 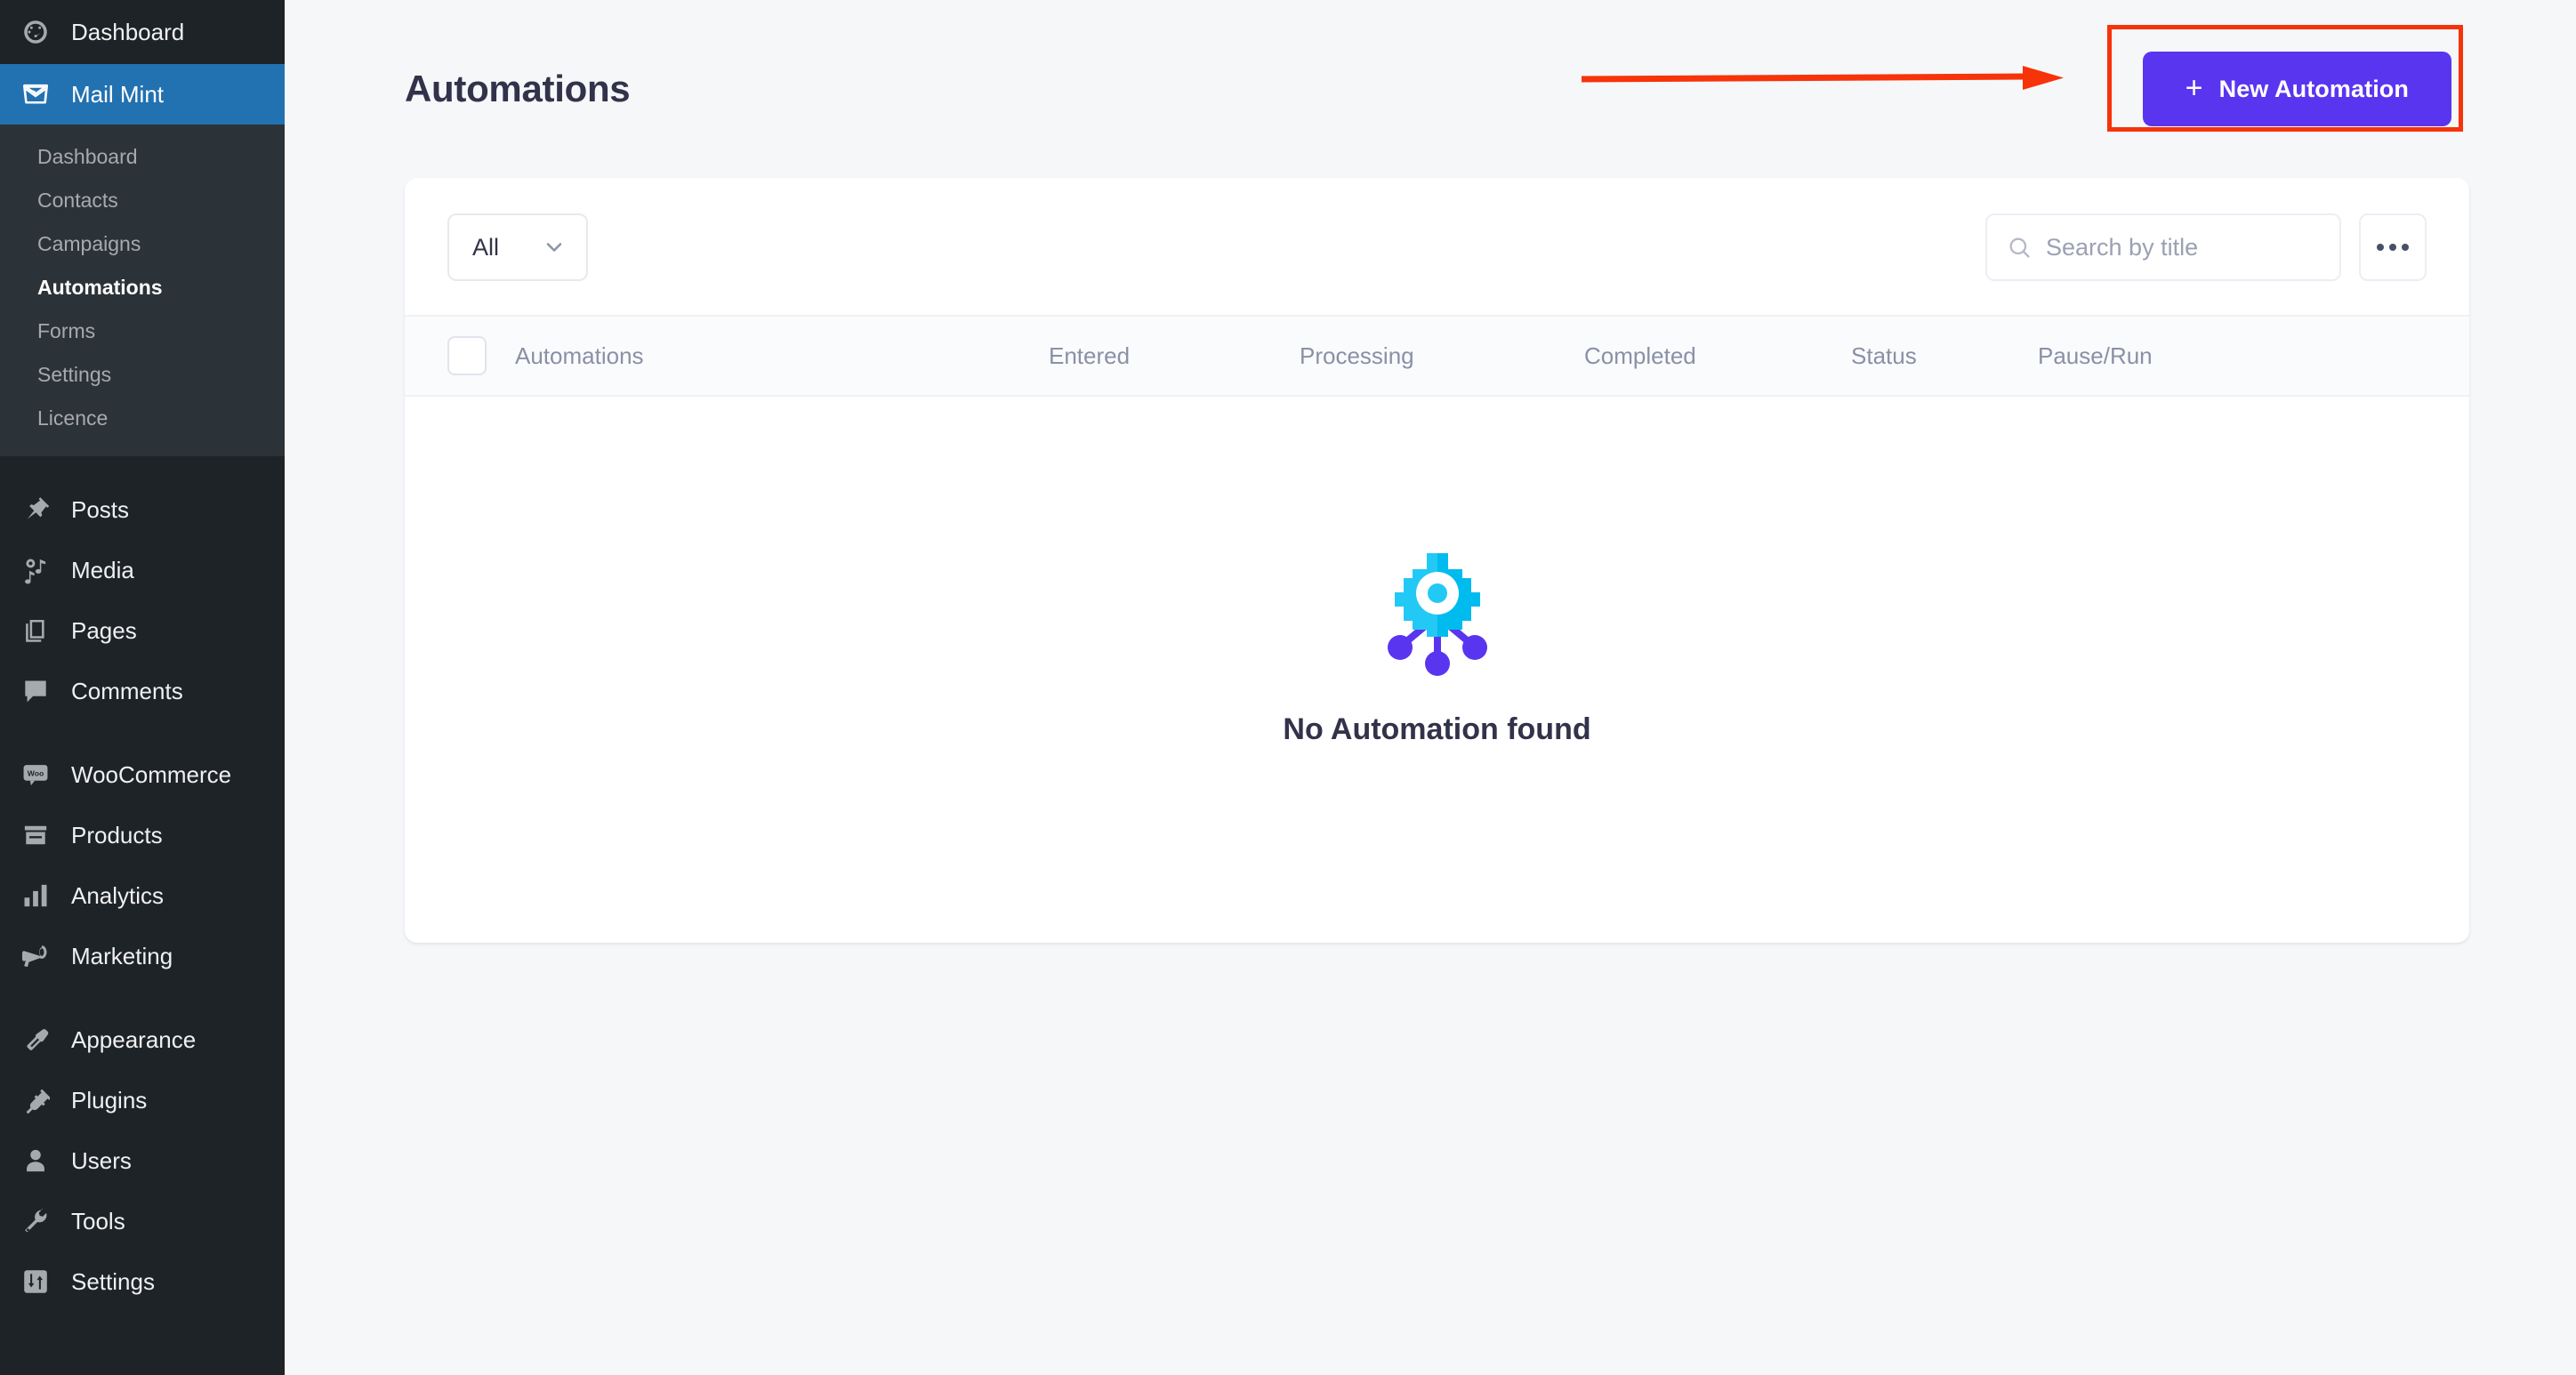 I want to click on filter-select-value: All, so click(x=486, y=247).